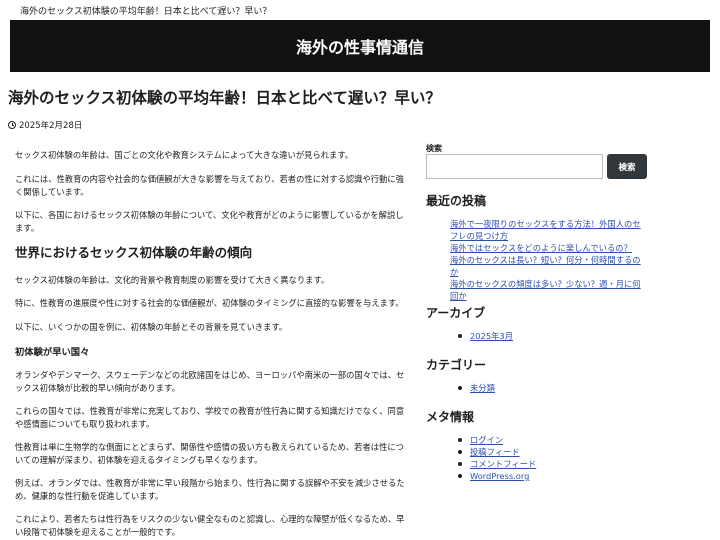 The height and width of the screenshot is (540, 720). I want to click on search-input, so click(514, 166).